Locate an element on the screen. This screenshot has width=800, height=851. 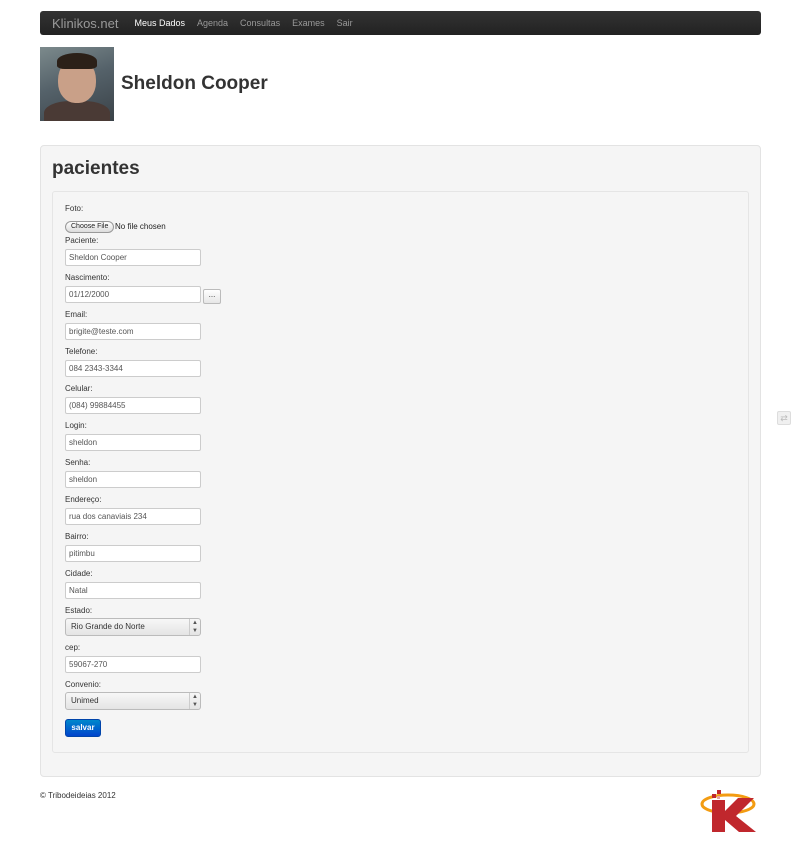
nascimento-label: Nascimento: is located at coordinates (87, 277).